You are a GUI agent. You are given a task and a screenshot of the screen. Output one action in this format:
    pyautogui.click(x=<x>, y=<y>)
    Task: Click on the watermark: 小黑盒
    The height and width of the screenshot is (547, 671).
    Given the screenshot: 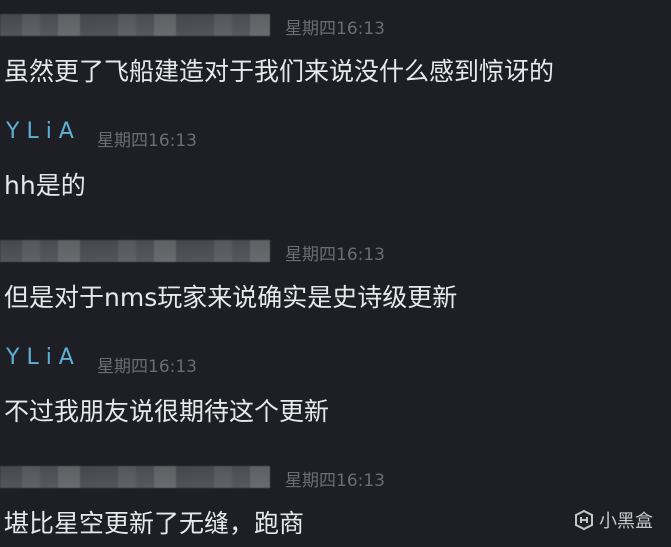 What is the action you would take?
    pyautogui.click(x=613, y=520)
    